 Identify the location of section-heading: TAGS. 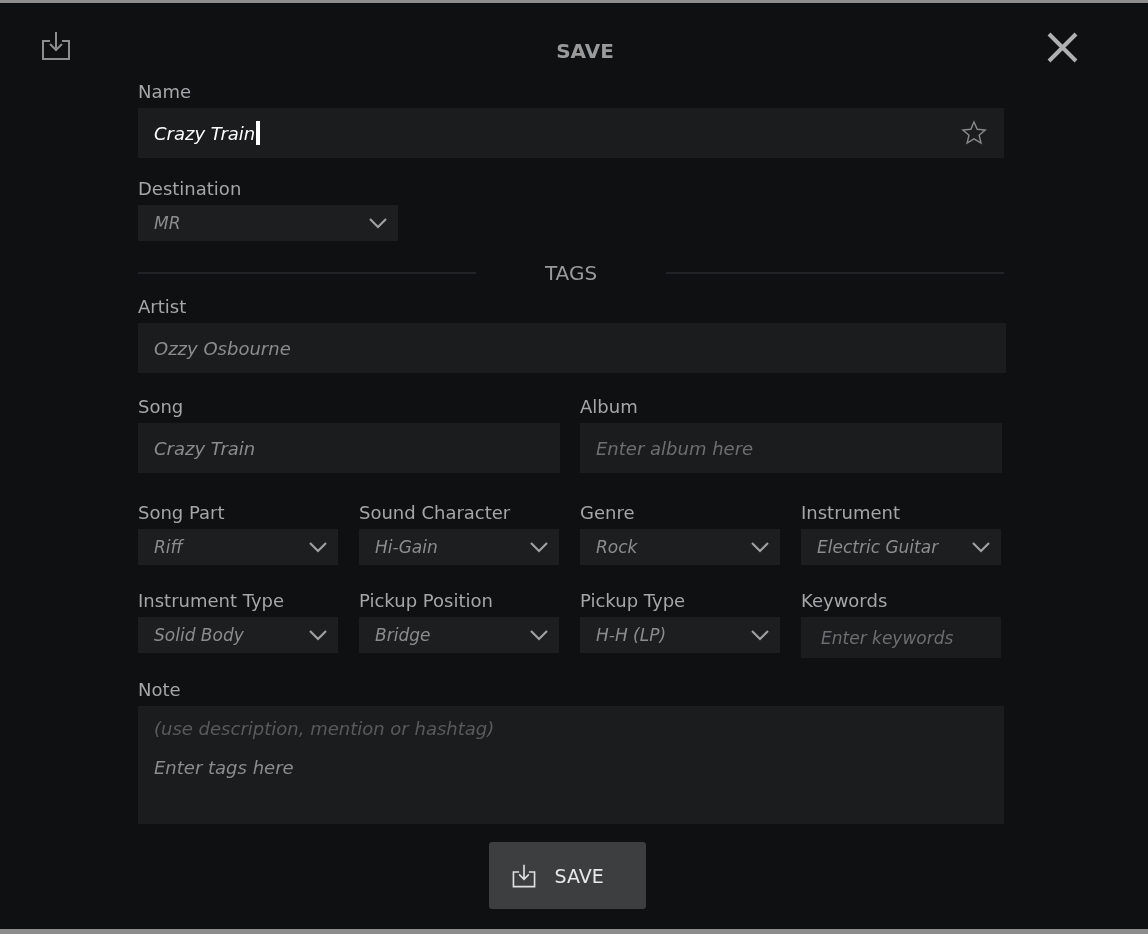
(571, 273).